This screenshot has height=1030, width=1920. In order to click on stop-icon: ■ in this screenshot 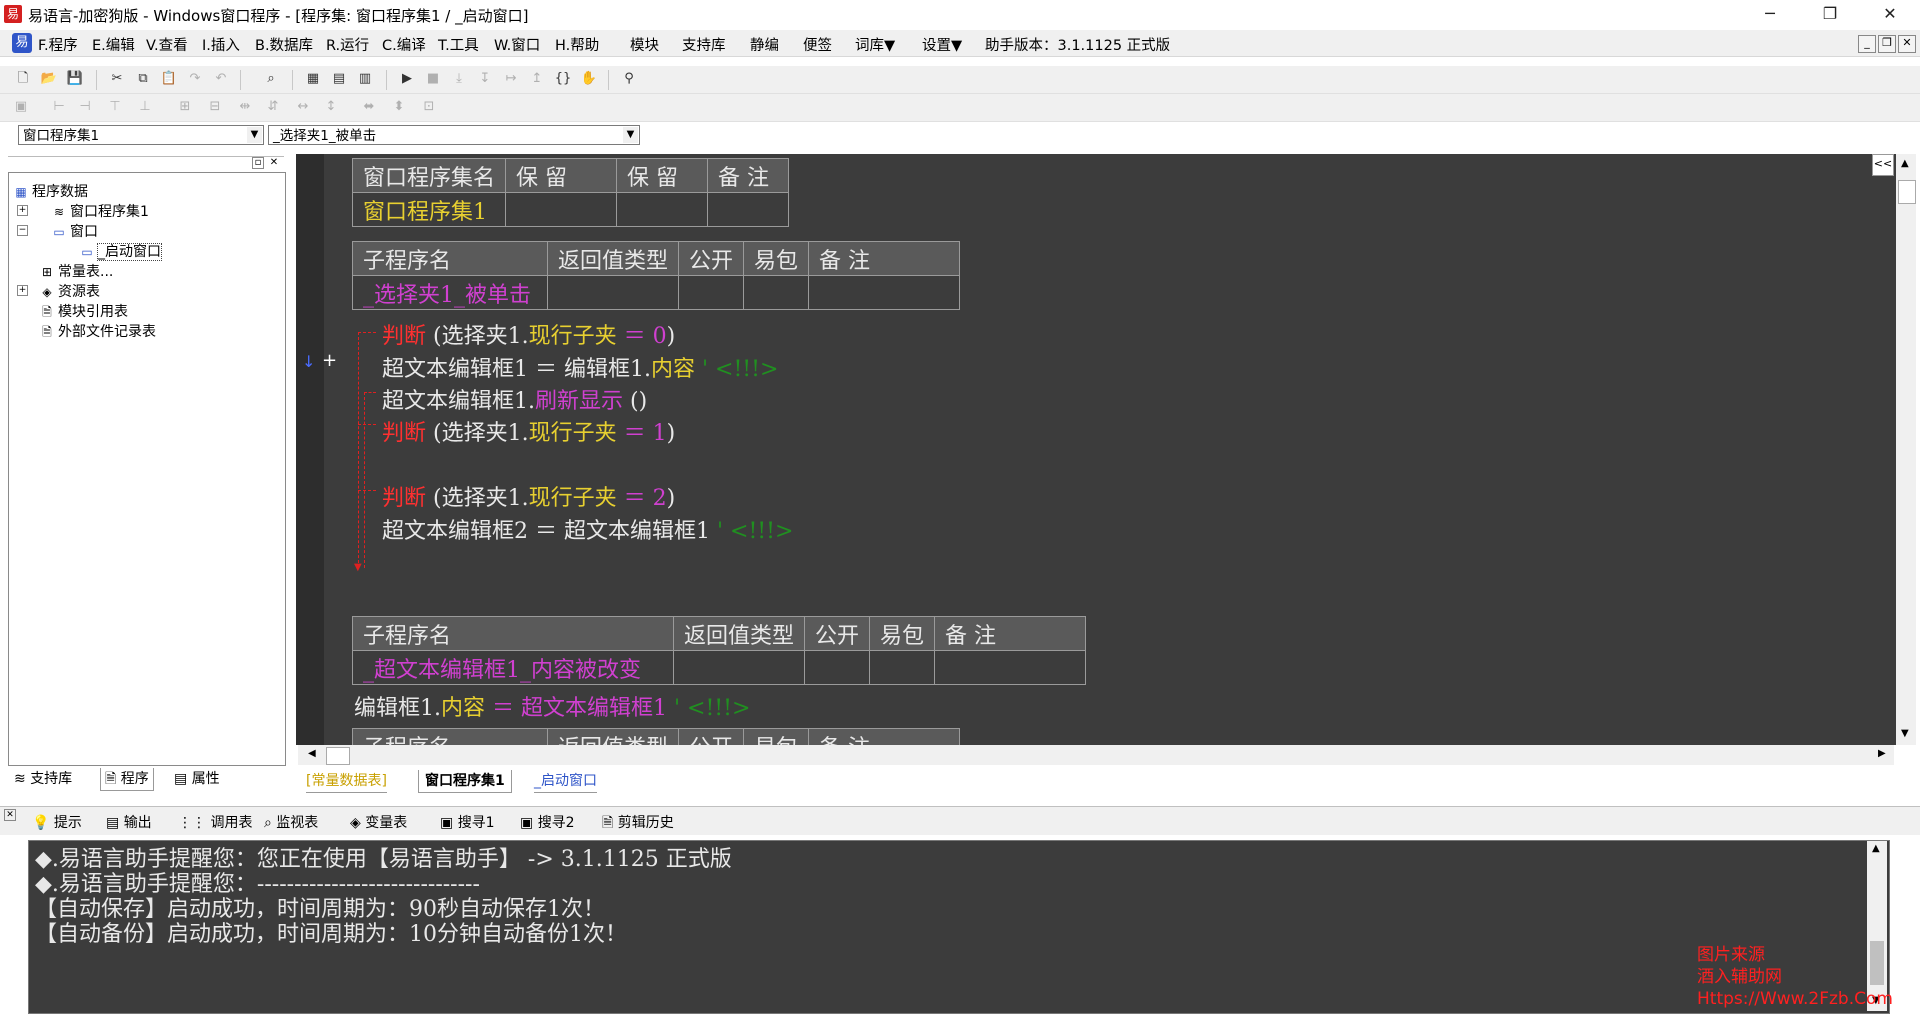, I will do `click(433, 79)`.